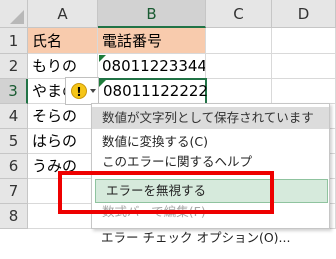 This screenshot has height=259, width=336. Describe the element at coordinates (14, 216) in the screenshot. I see `row-header-8: 8` at that location.